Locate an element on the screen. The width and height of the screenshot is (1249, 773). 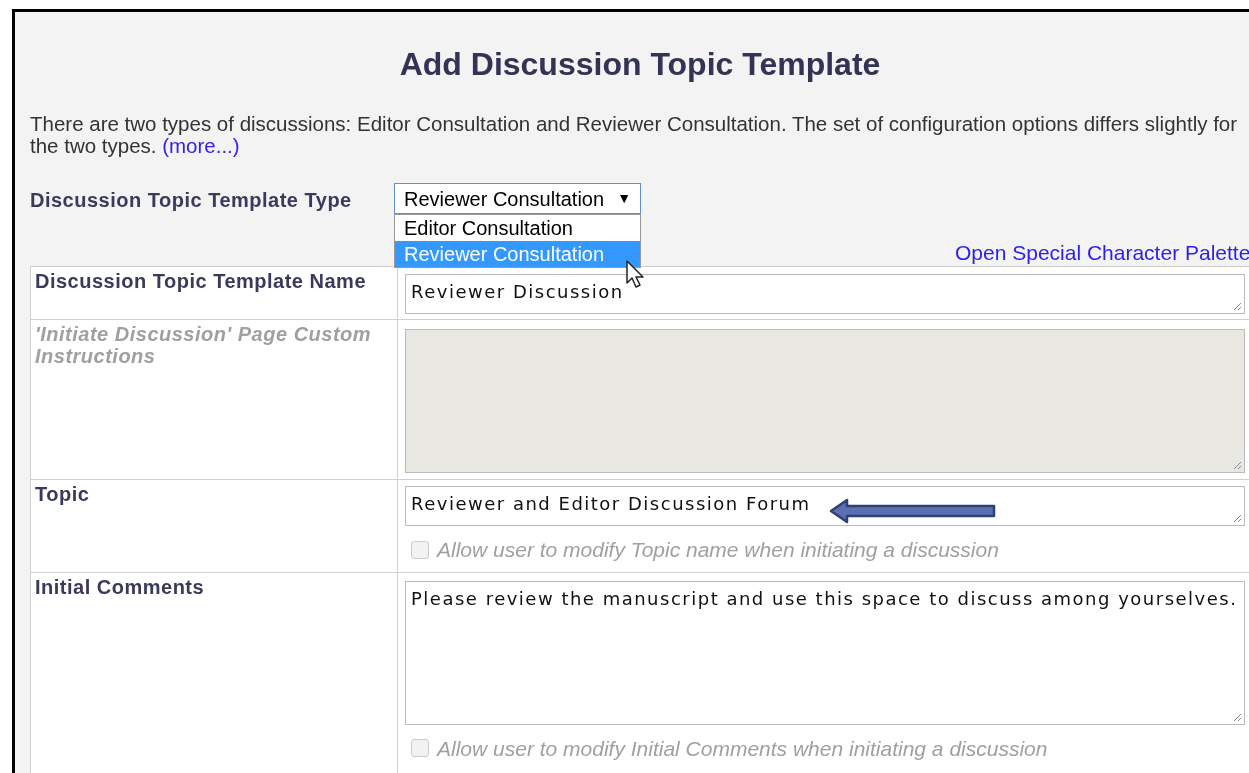
field-label: Discussion Topic Template Type is located at coordinates (191, 200).